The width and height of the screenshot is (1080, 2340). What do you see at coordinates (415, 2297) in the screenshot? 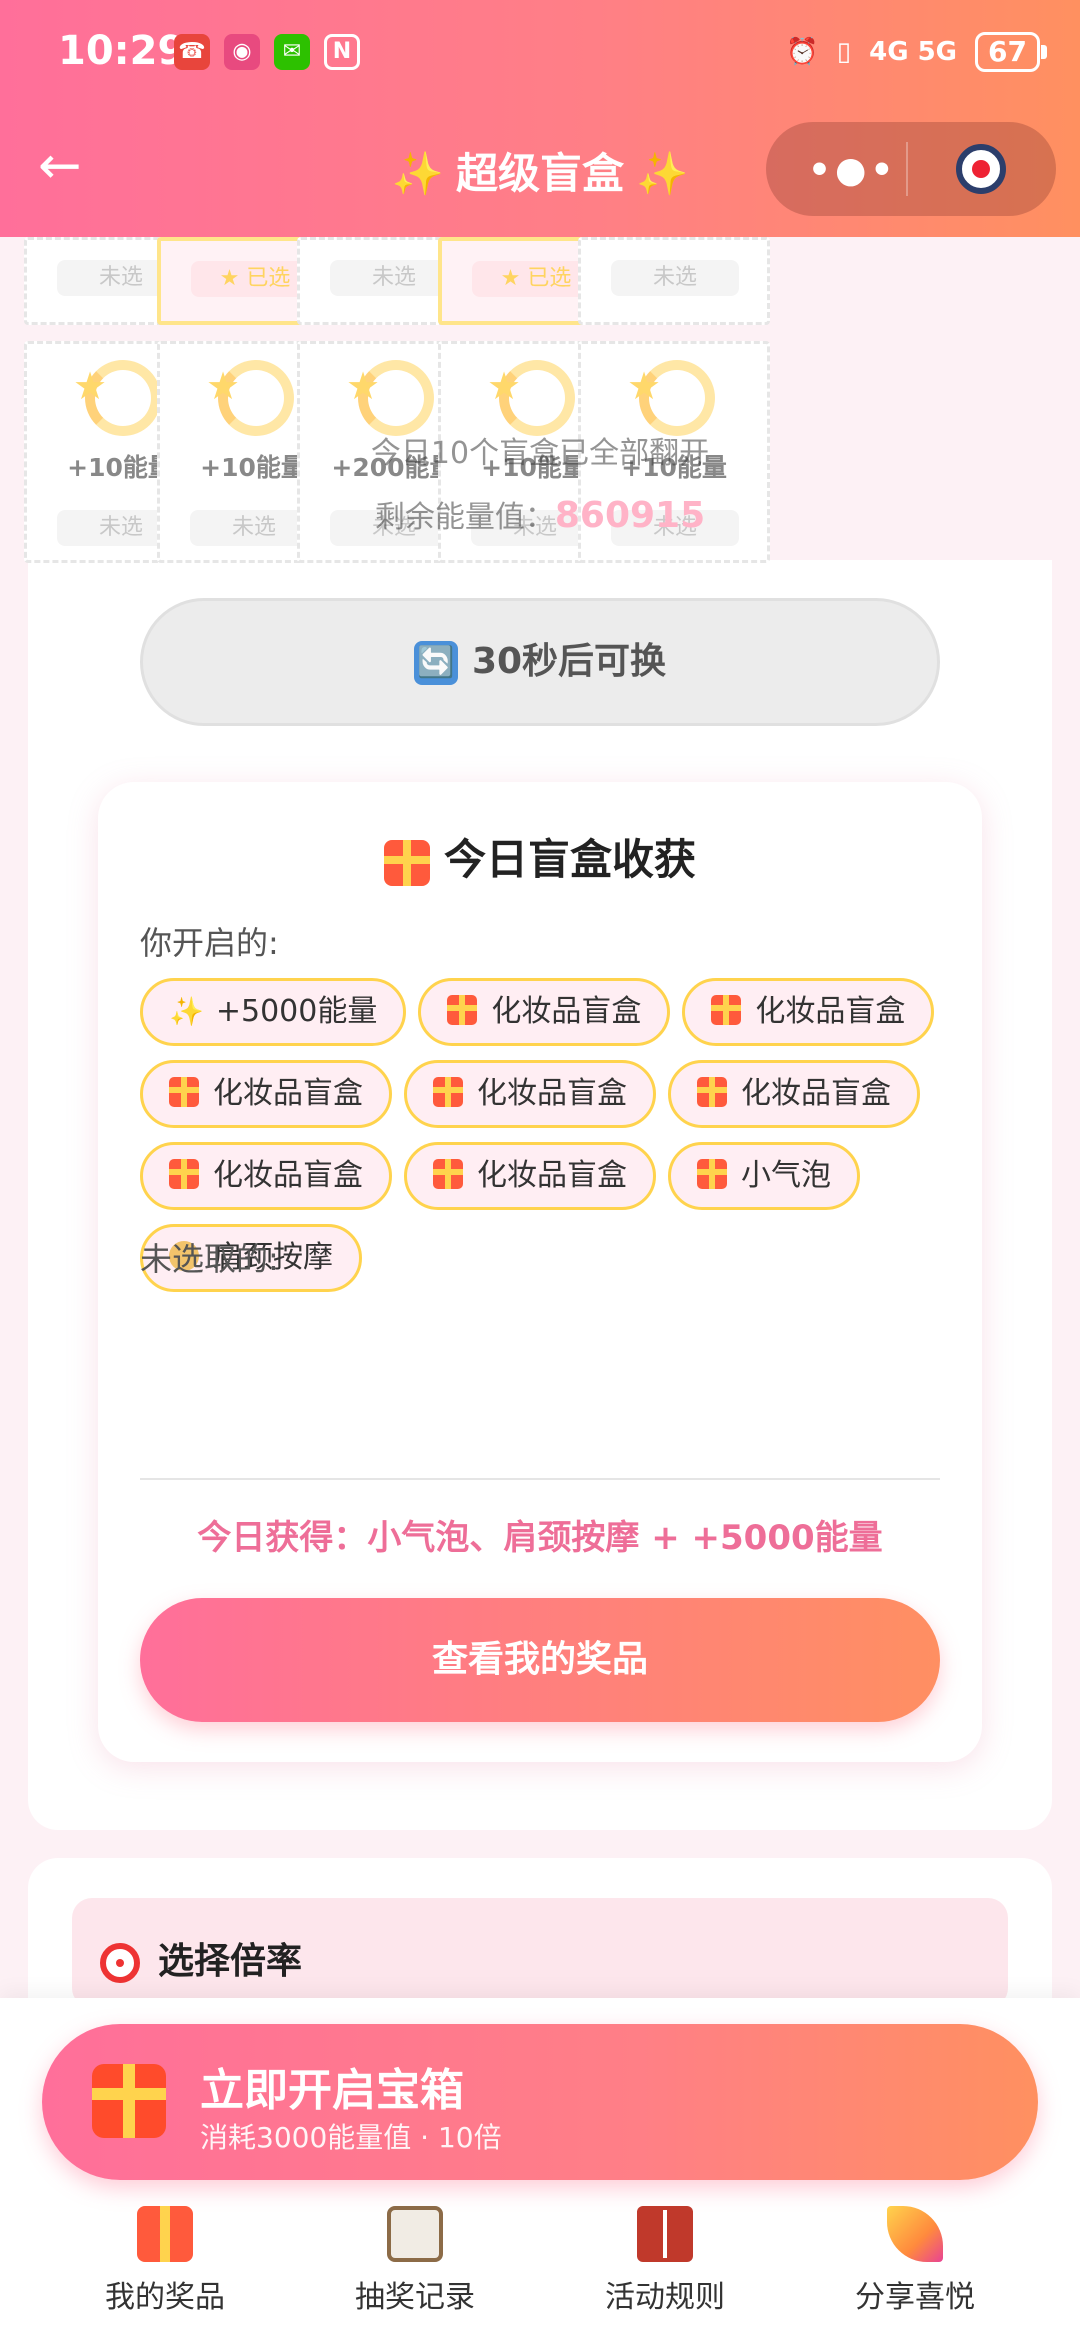
I see `nav-label: 抽奖记录` at bounding box center [415, 2297].